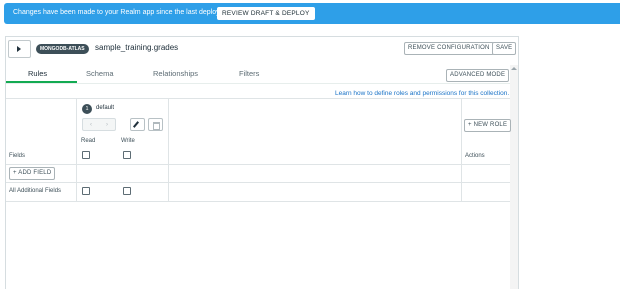 The image size is (620, 289). I want to click on read-all-checkbox, so click(86, 155).